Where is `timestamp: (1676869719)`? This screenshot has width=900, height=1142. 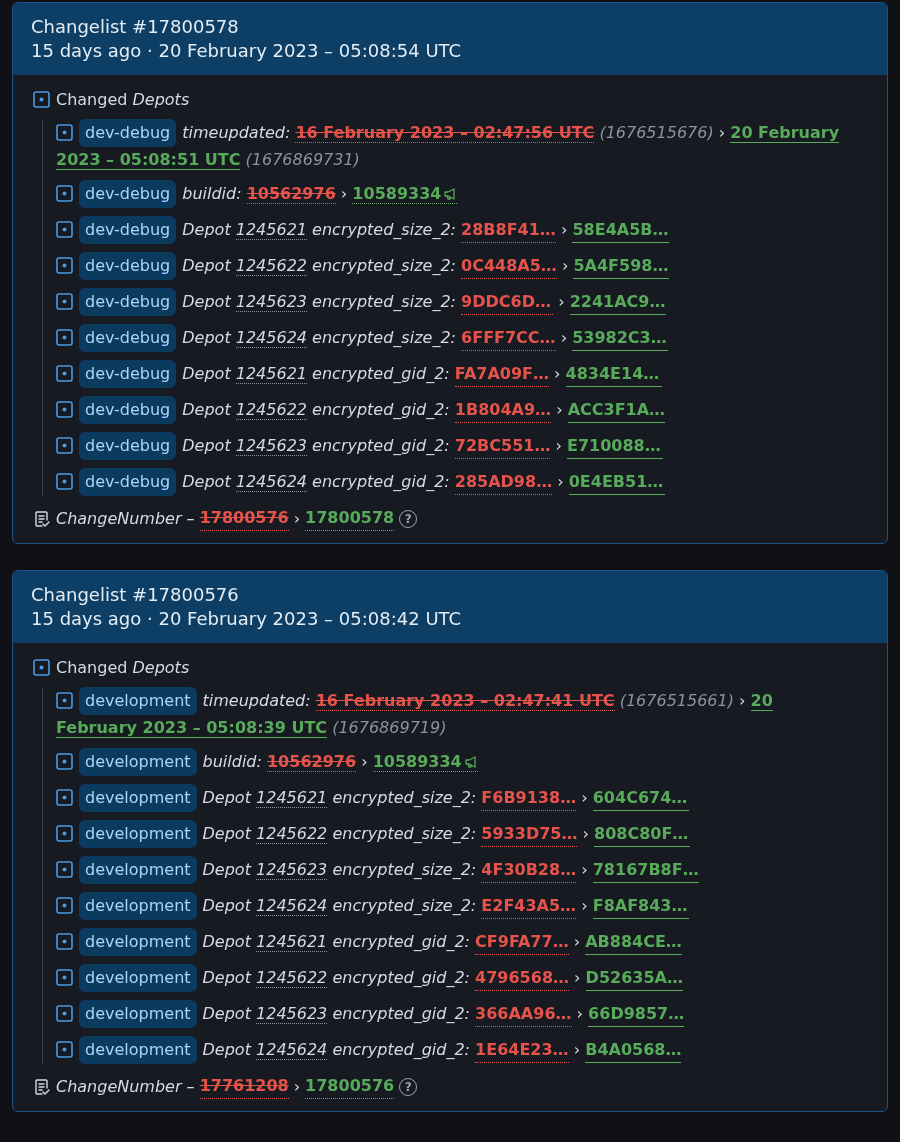 timestamp: (1676869719) is located at coordinates (389, 727).